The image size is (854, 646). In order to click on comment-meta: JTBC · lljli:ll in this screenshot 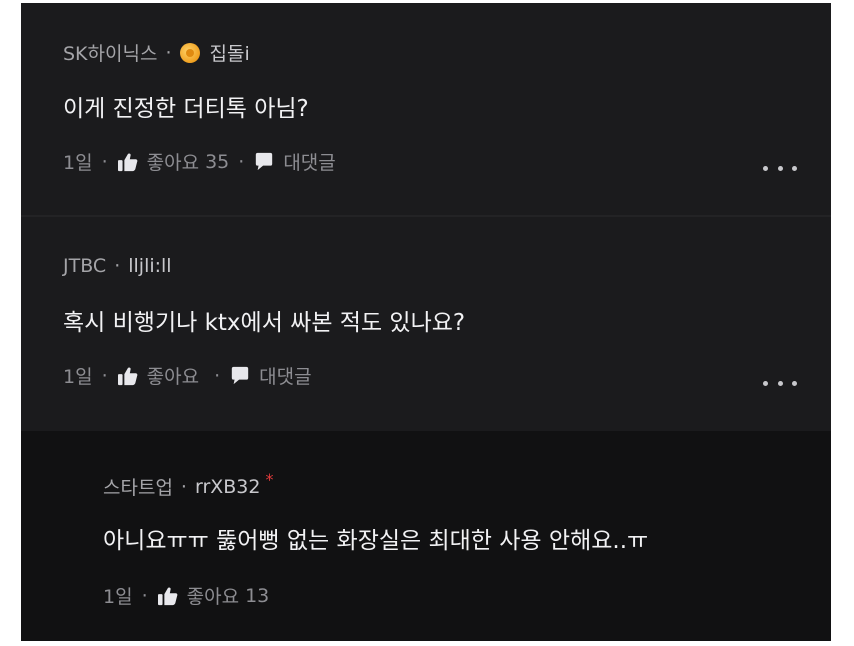, I will do `click(117, 266)`.